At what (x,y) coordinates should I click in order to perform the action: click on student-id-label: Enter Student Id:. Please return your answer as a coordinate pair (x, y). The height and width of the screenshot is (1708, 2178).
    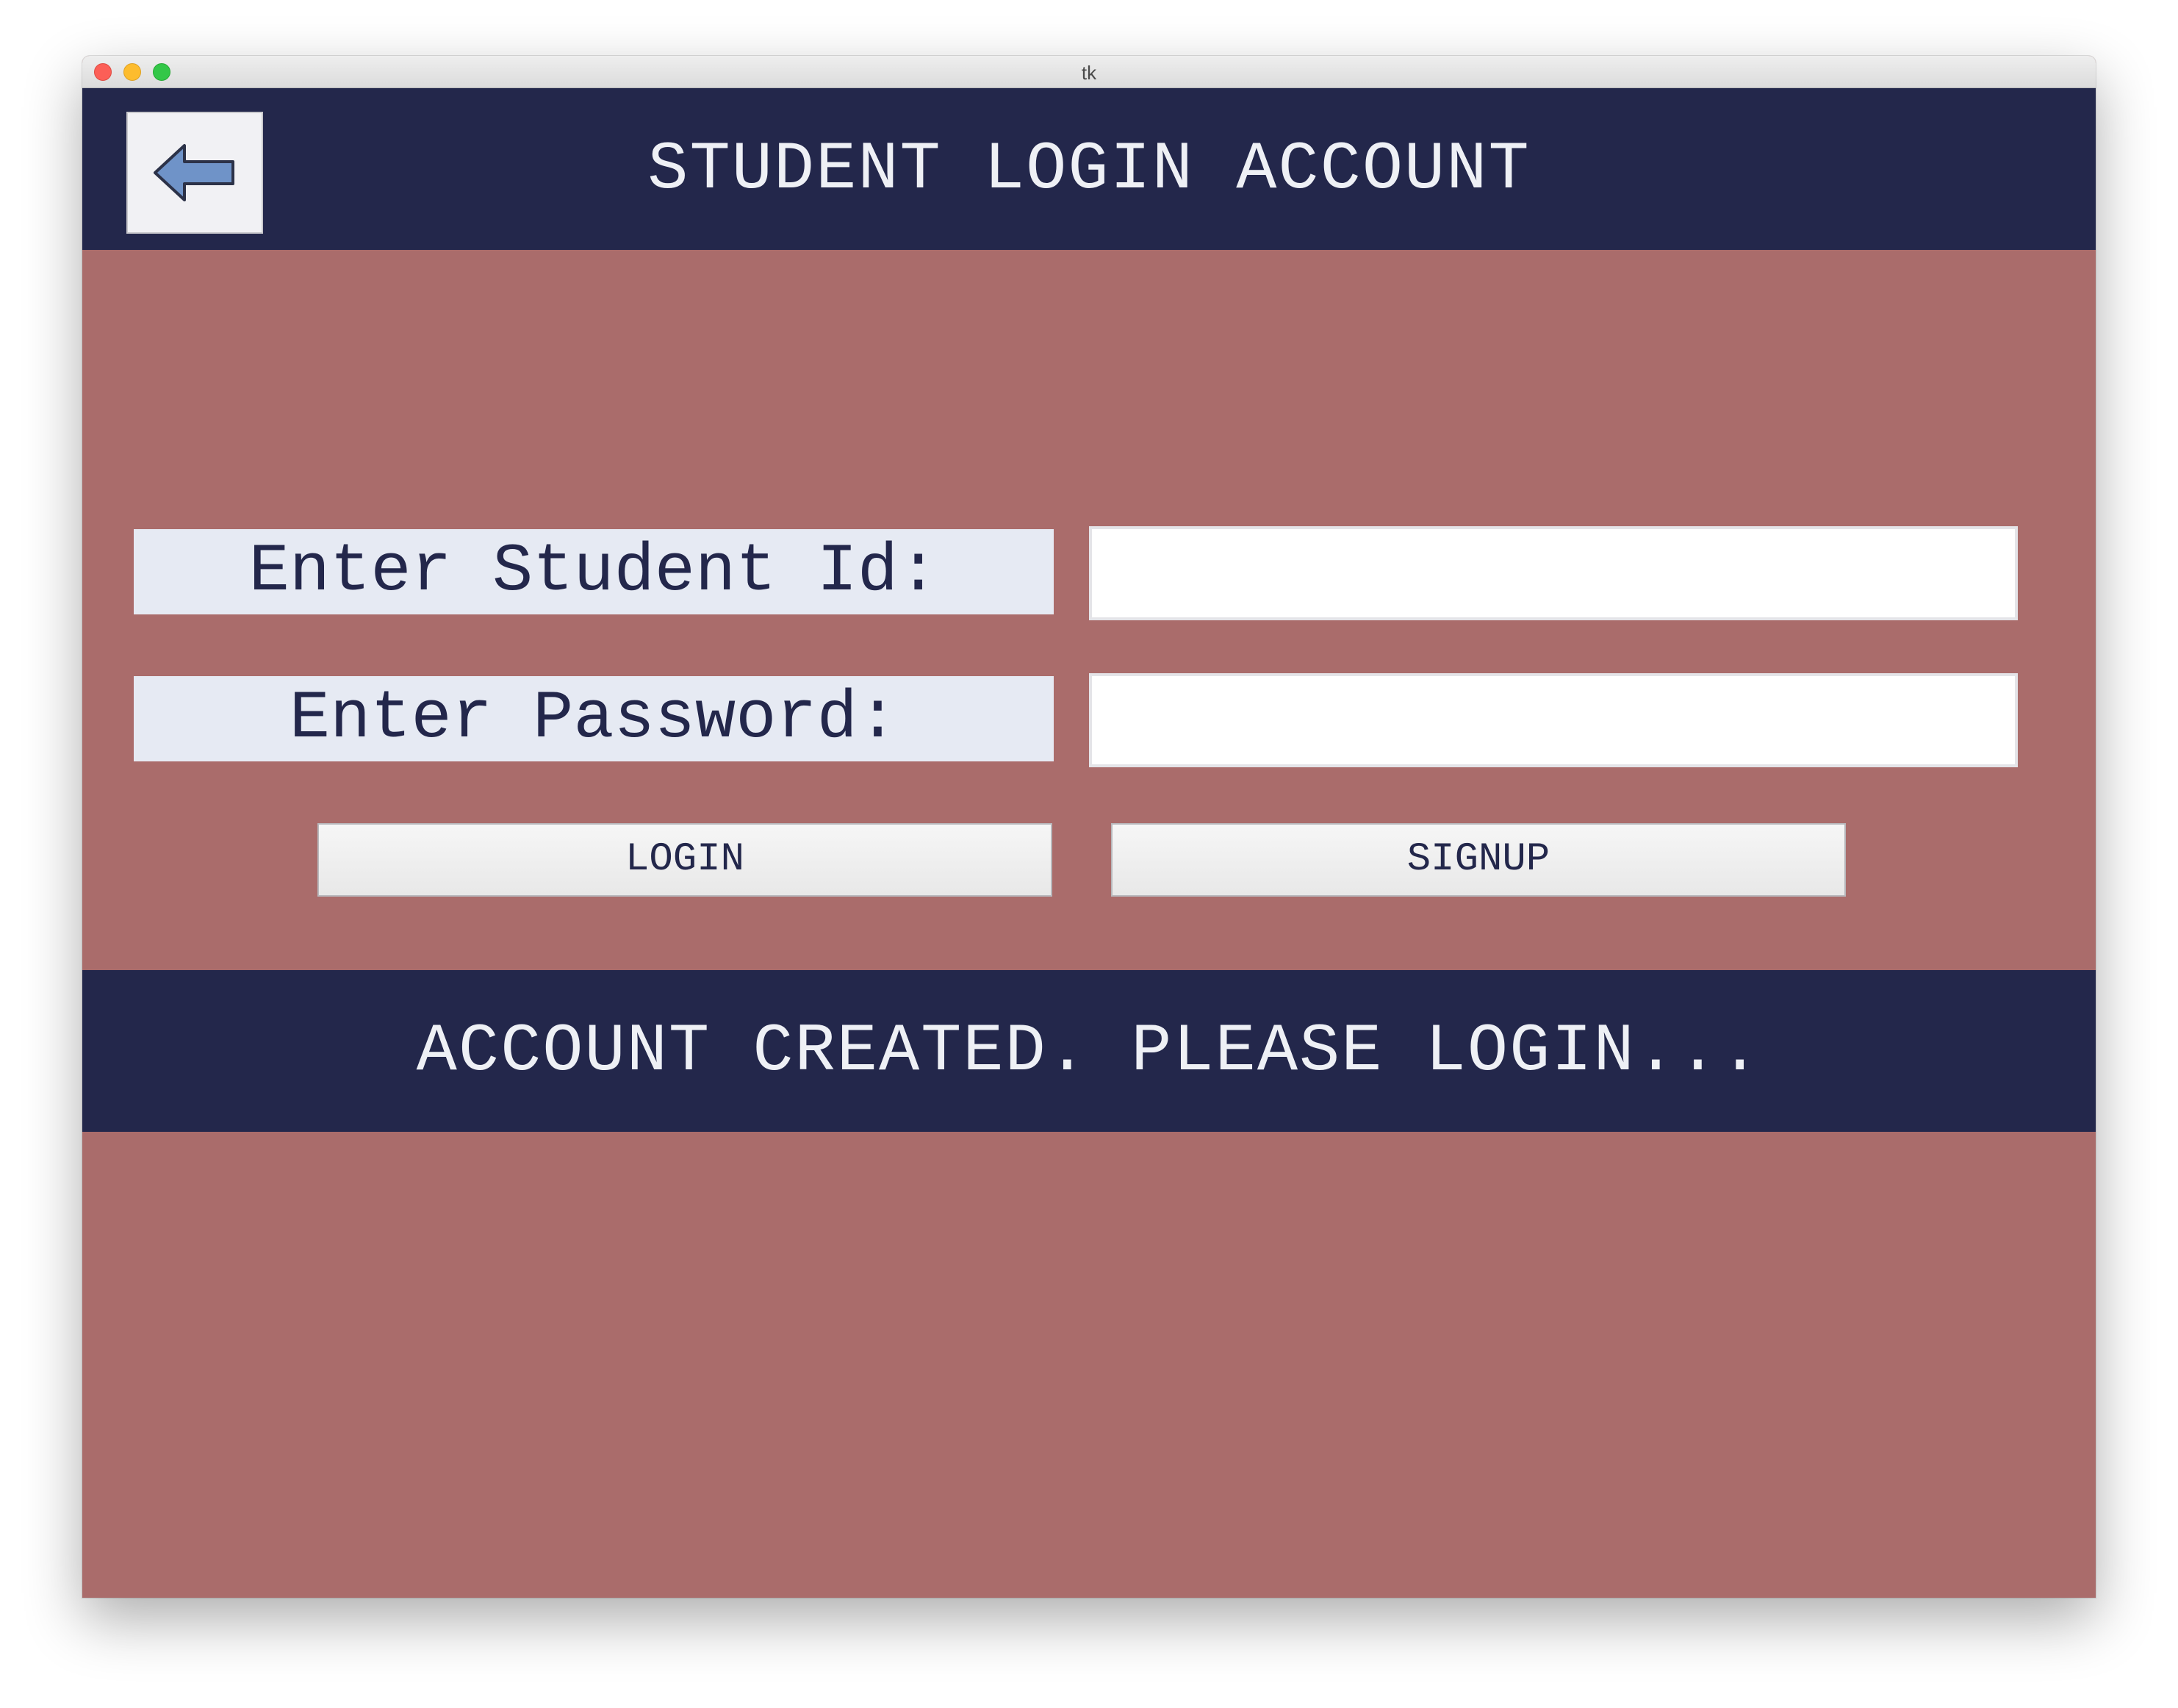
    Looking at the image, I should click on (594, 571).